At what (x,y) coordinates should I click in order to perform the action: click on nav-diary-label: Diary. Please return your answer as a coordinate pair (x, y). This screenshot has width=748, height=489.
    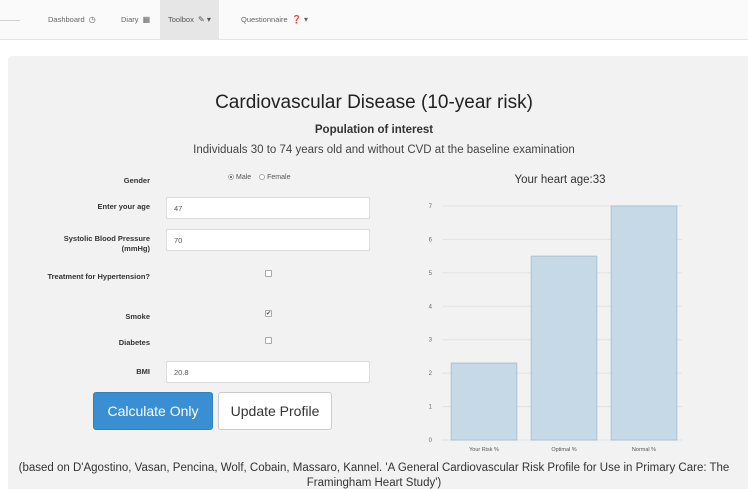
    Looking at the image, I should click on (130, 19).